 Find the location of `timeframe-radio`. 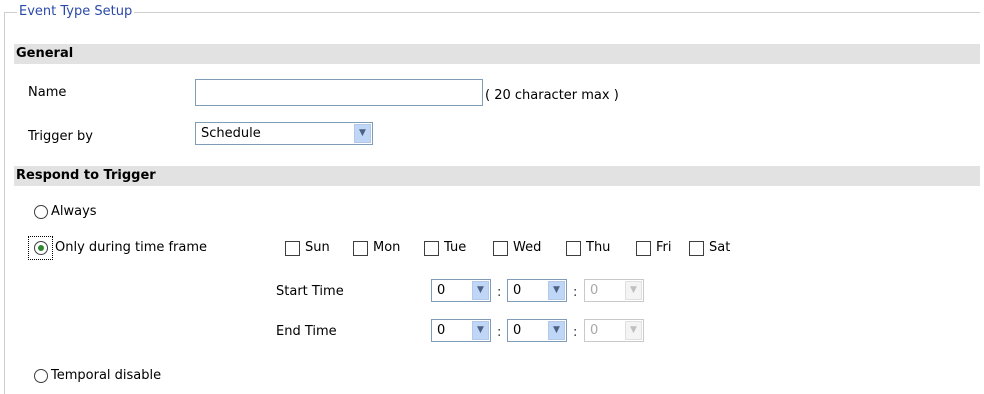

timeframe-radio is located at coordinates (41, 248).